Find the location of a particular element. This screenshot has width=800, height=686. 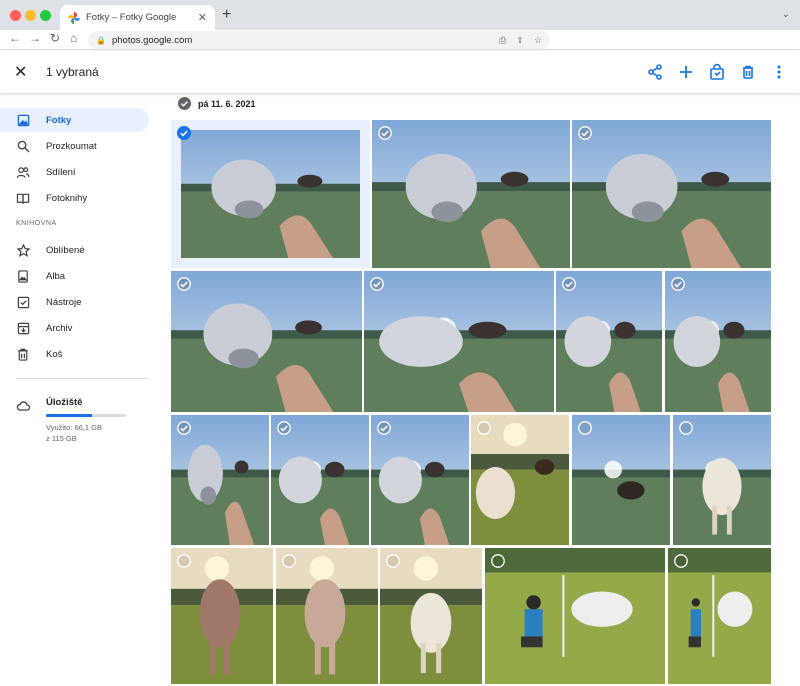

window-zoom-button is located at coordinates (45, 15).